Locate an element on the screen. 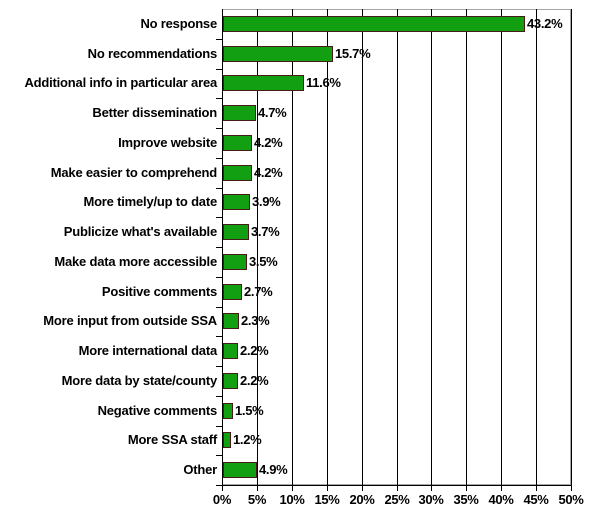  category-label: More data by state/county is located at coordinates (139, 380).